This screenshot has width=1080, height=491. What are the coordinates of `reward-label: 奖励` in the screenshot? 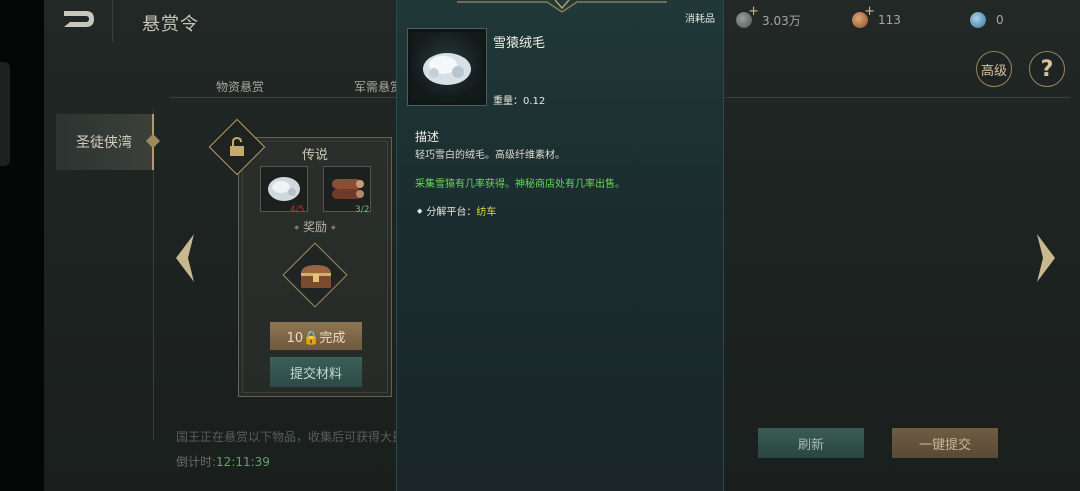 It's located at (315, 226).